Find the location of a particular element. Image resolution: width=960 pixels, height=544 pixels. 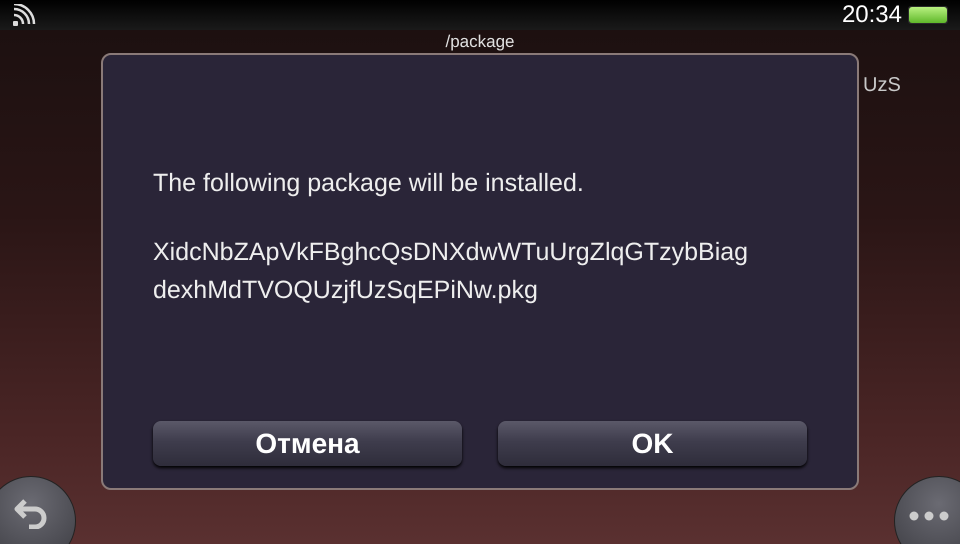

dialog-message: The following package will be installed. is located at coordinates (369, 183).